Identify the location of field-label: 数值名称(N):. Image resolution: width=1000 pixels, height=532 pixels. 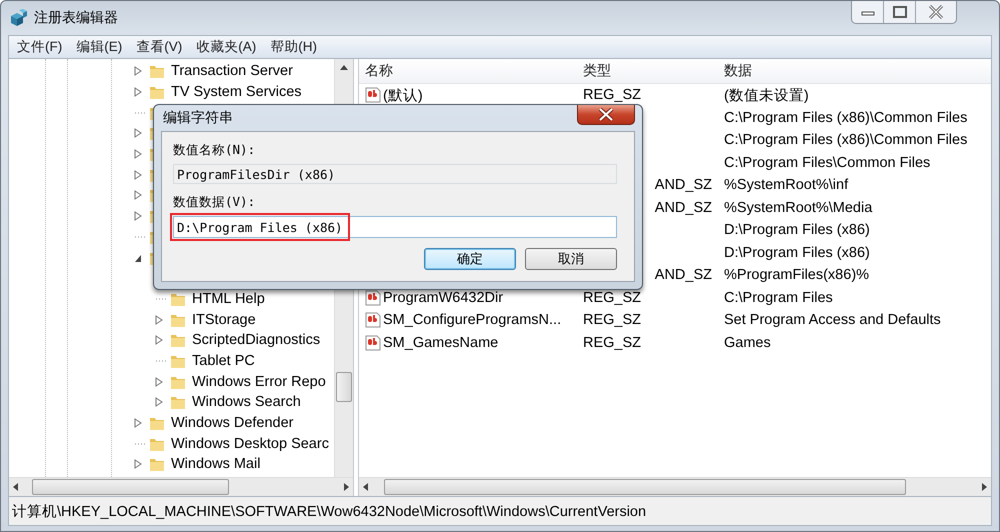
(214, 150).